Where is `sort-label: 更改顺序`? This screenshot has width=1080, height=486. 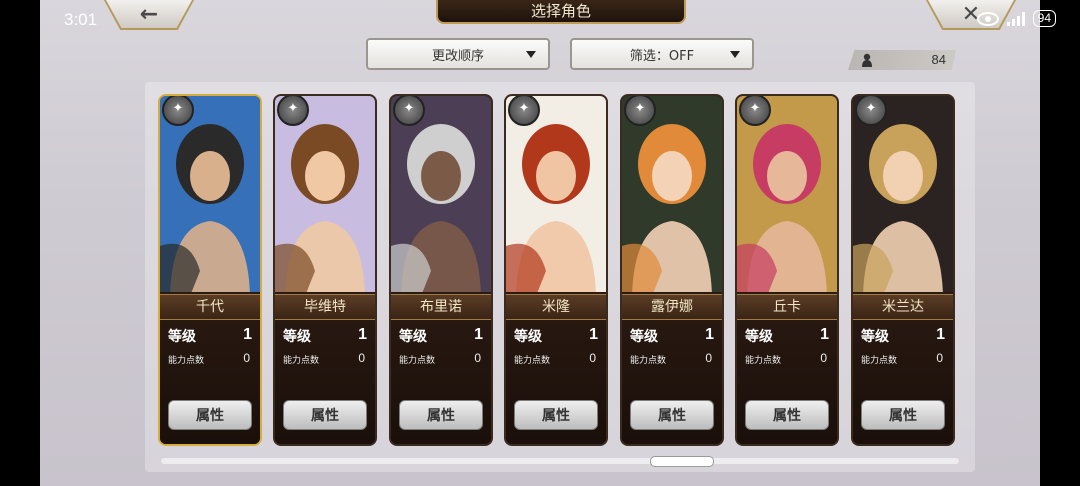
sort-label: 更改顺序 is located at coordinates (457, 56).